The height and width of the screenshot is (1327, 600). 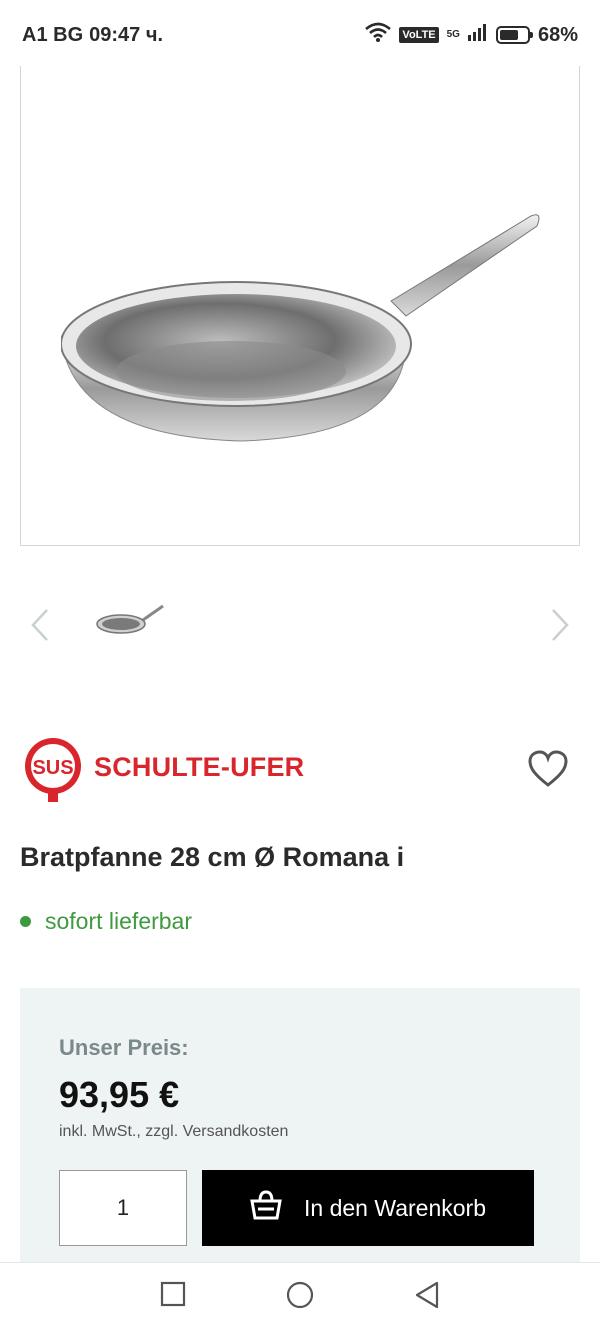 I want to click on price-label: Unser Preis:, so click(x=124, y=1047).